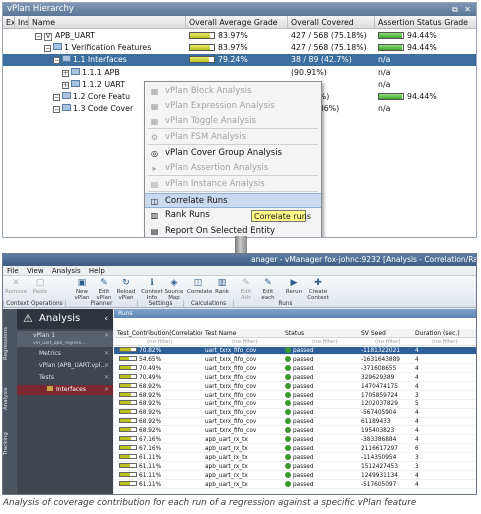 This screenshot has width=481, height=514. I want to click on side-tab-tracking: Tracking, so click(10, 444).